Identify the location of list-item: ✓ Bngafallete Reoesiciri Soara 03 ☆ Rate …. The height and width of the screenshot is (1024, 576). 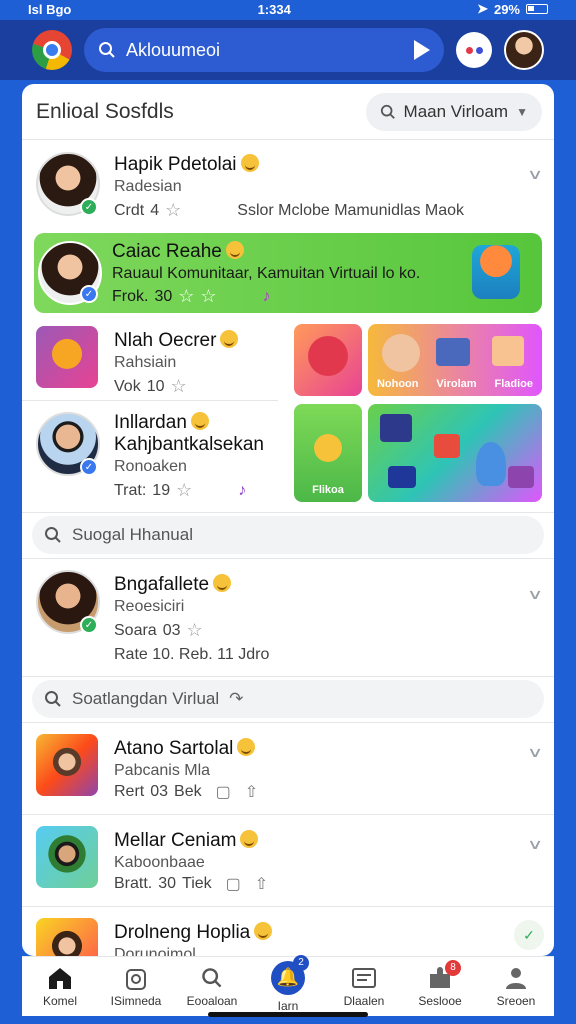
(288, 615).